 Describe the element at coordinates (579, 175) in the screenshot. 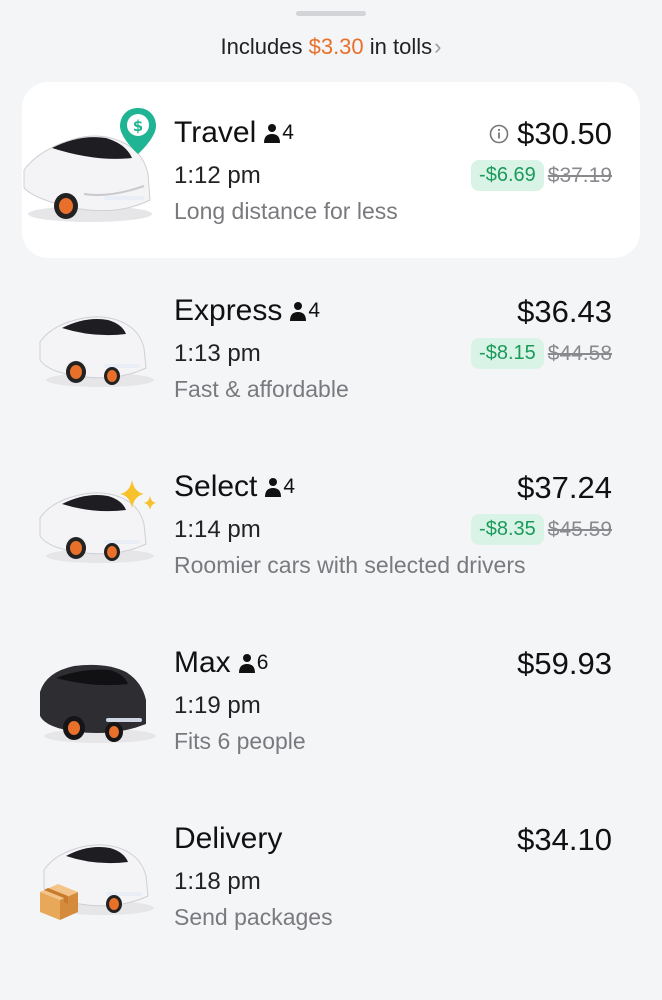

I see `original-price: $37.19` at that location.